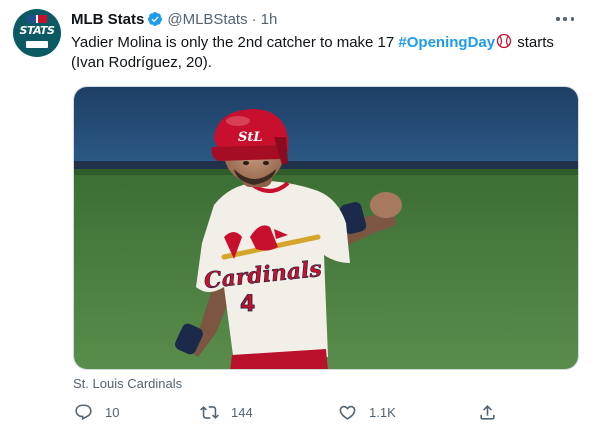 The height and width of the screenshot is (432, 592). Describe the element at coordinates (107, 19) in the screenshot. I see `display-name: MLB Stats` at that location.